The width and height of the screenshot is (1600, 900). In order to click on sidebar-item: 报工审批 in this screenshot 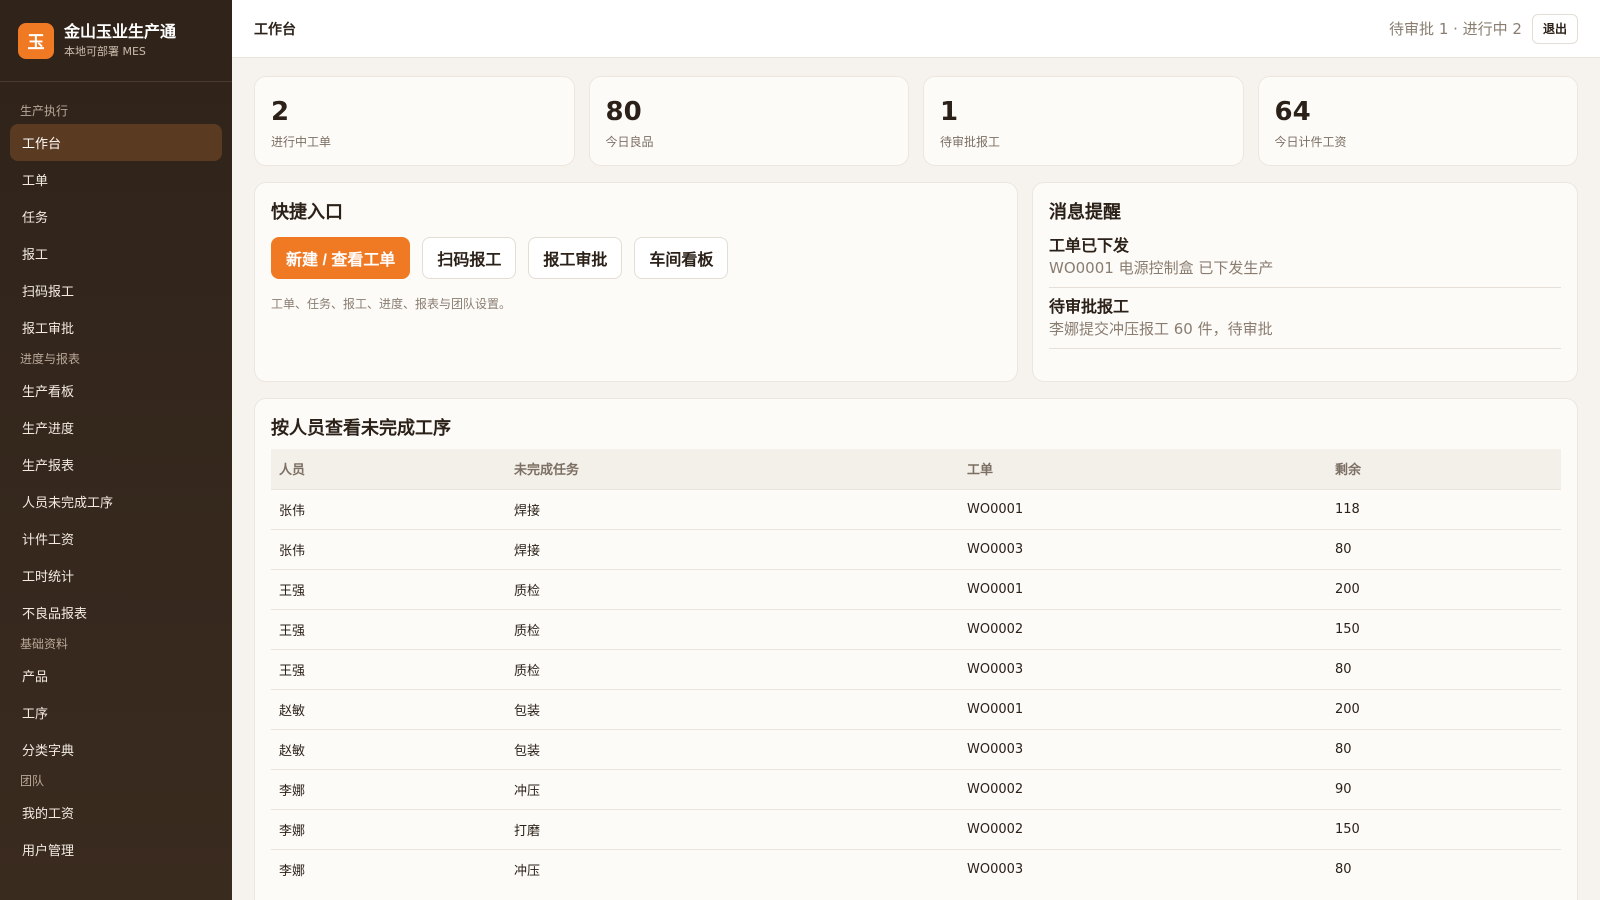, I will do `click(116, 327)`.